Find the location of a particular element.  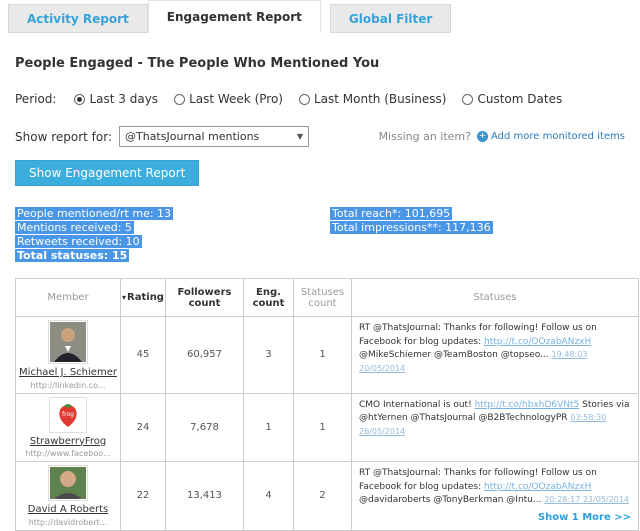

col-header-eng-count: Eng. count is located at coordinates (268, 297).